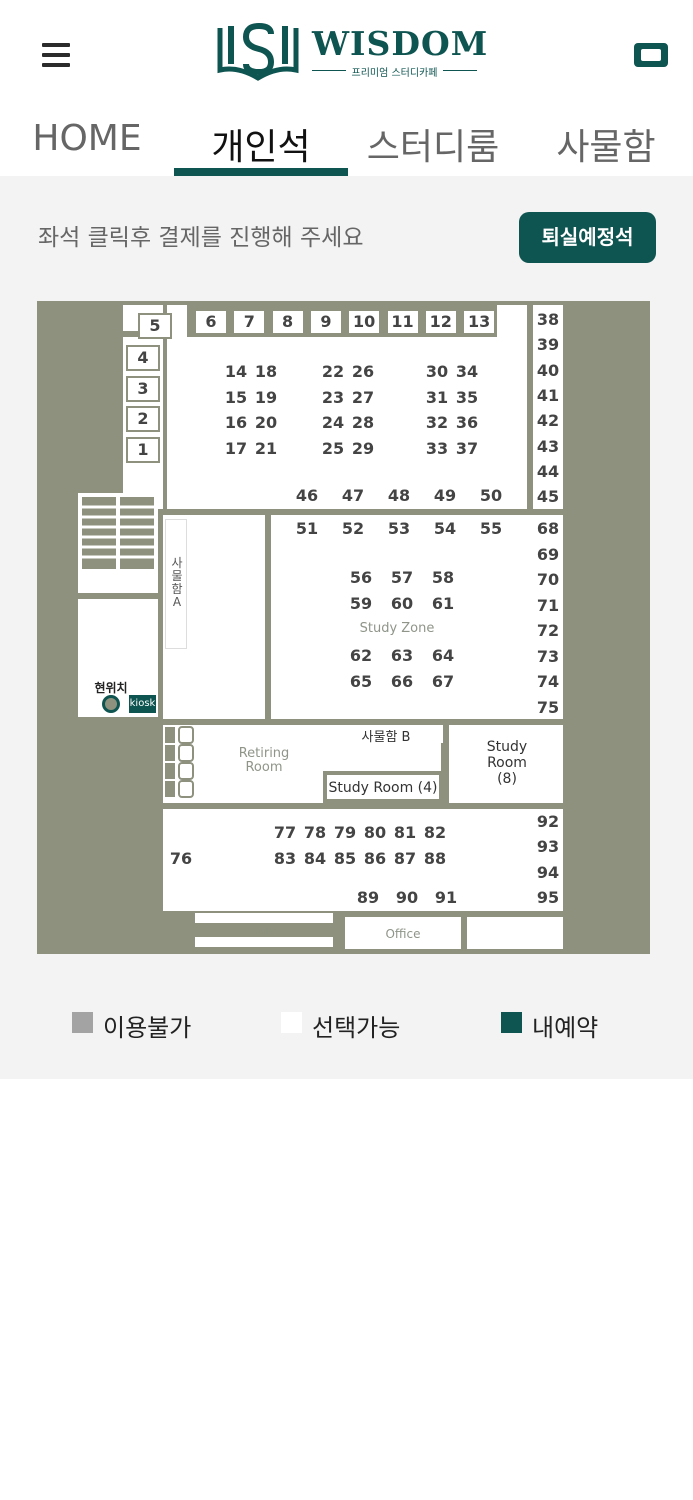 This screenshot has width=693, height=1500. I want to click on seat-36: 36, so click(467, 423).